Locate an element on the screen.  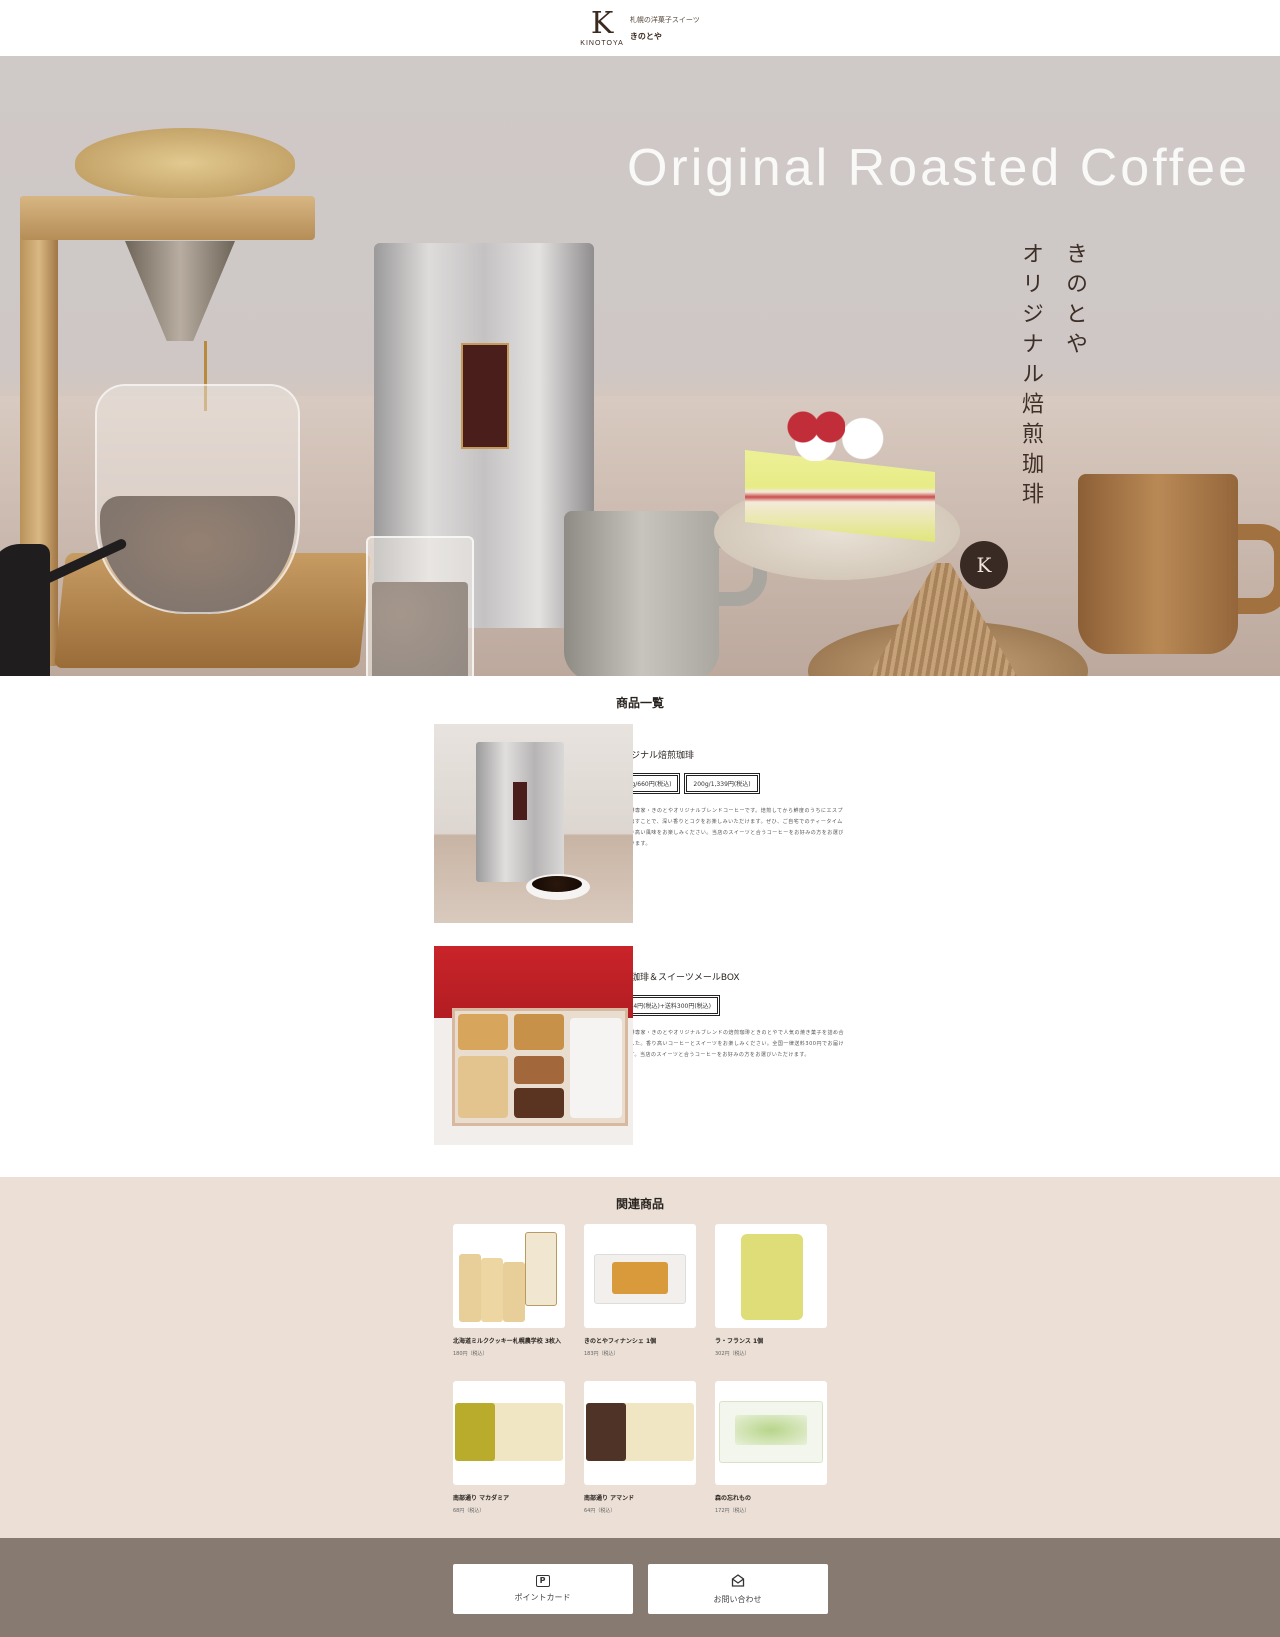
hero-vertical-line-2: オリジナル焙煎珈琲 is located at coordinates (1030, 377).